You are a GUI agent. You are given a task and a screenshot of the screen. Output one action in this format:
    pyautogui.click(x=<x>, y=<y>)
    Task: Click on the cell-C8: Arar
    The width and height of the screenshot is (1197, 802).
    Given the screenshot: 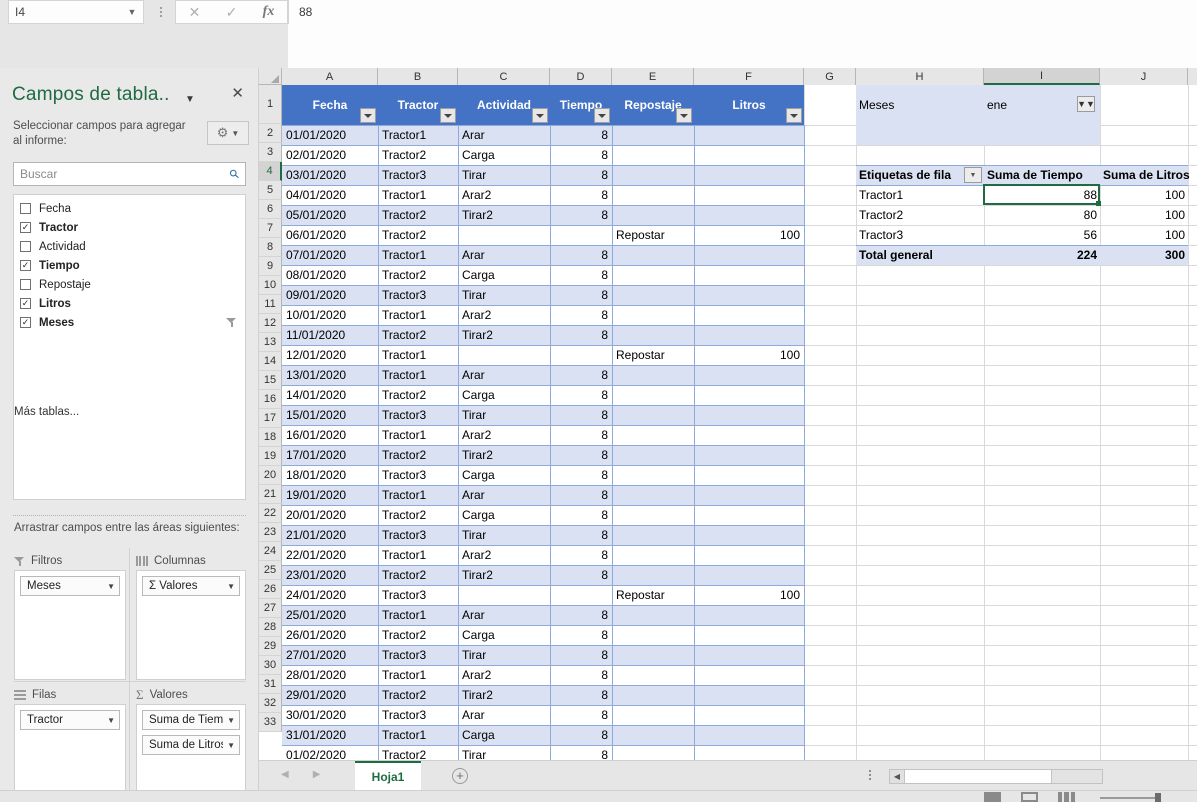 What is the action you would take?
    pyautogui.click(x=504, y=255)
    